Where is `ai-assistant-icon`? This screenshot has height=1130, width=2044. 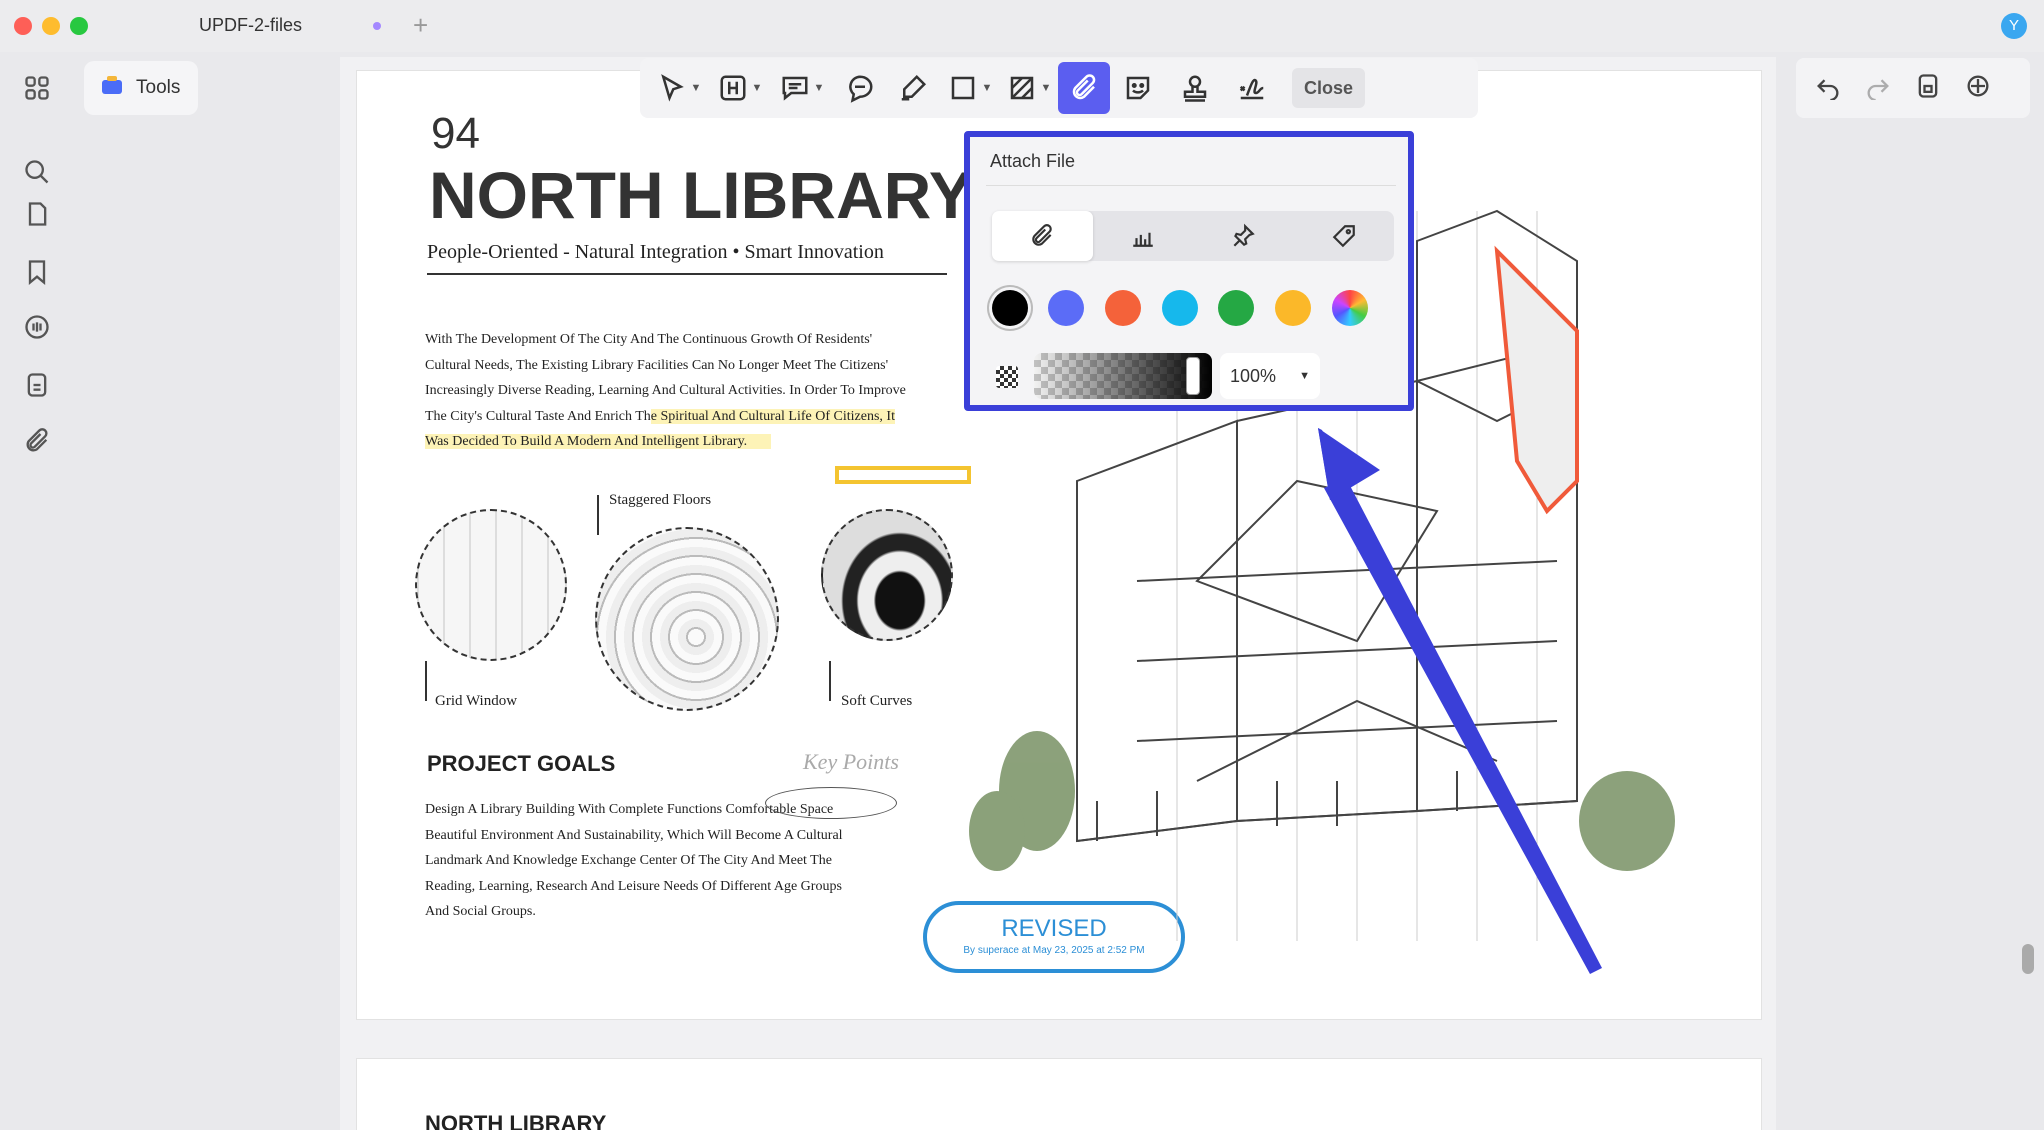
ai-assistant-icon is located at coordinates (1978, 88).